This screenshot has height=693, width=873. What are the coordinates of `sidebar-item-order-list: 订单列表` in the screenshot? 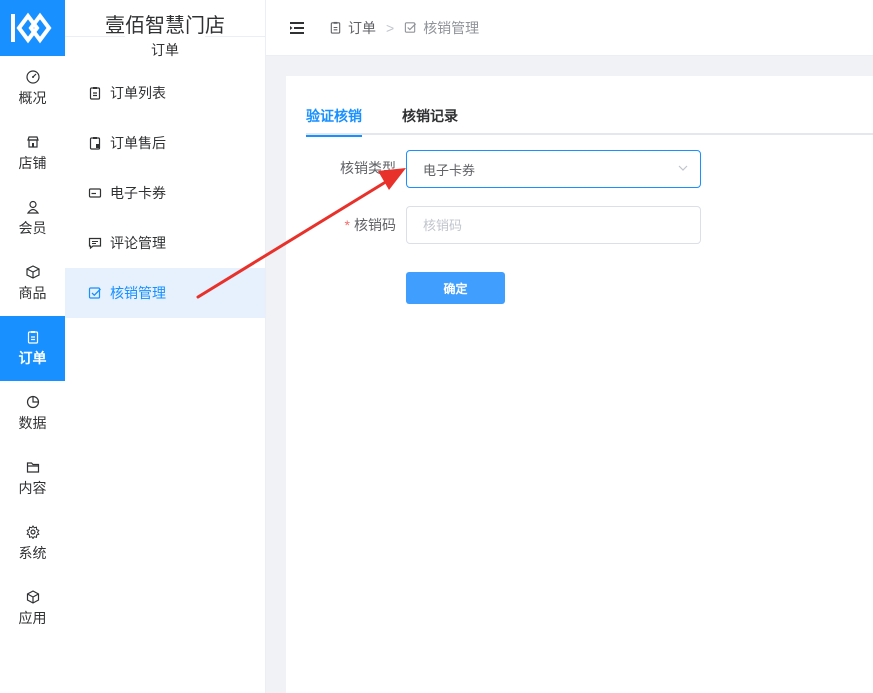 It's located at (165, 93).